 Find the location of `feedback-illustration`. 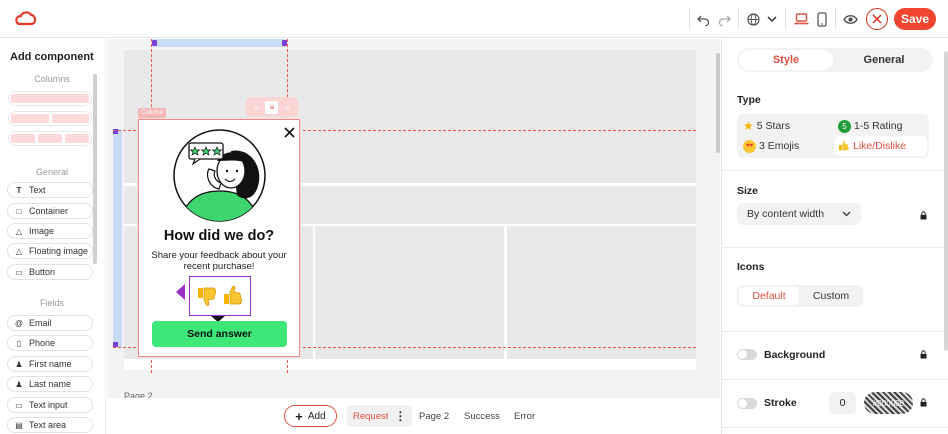

feedback-illustration is located at coordinates (219, 175).